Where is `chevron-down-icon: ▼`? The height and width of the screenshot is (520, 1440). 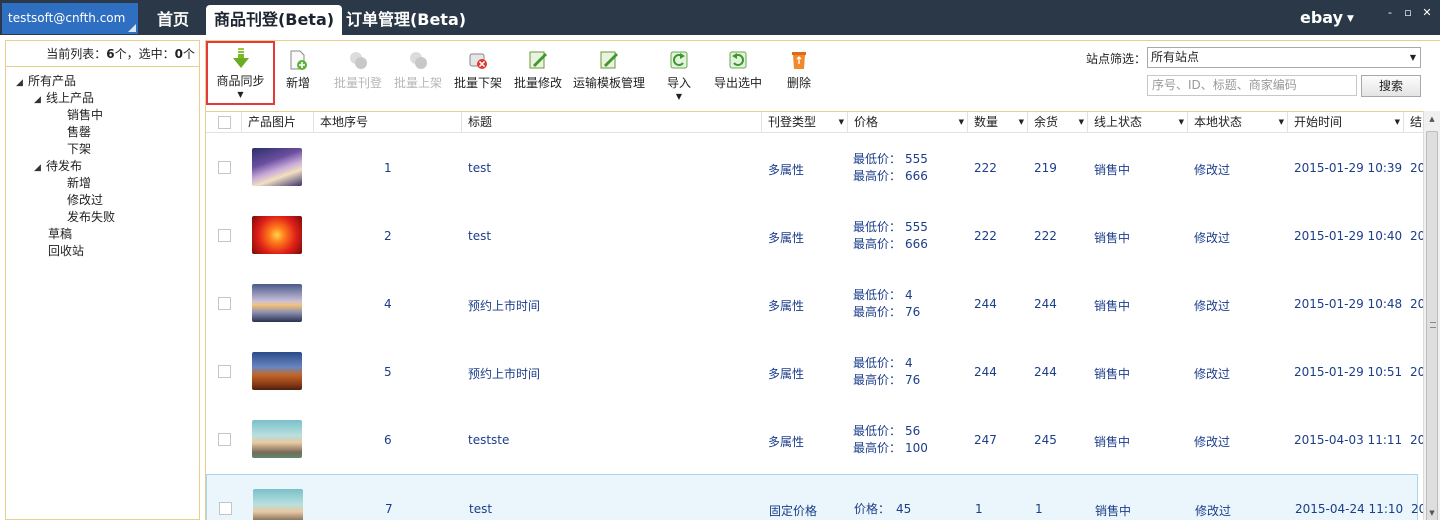 chevron-down-icon: ▼ is located at coordinates (1350, 19).